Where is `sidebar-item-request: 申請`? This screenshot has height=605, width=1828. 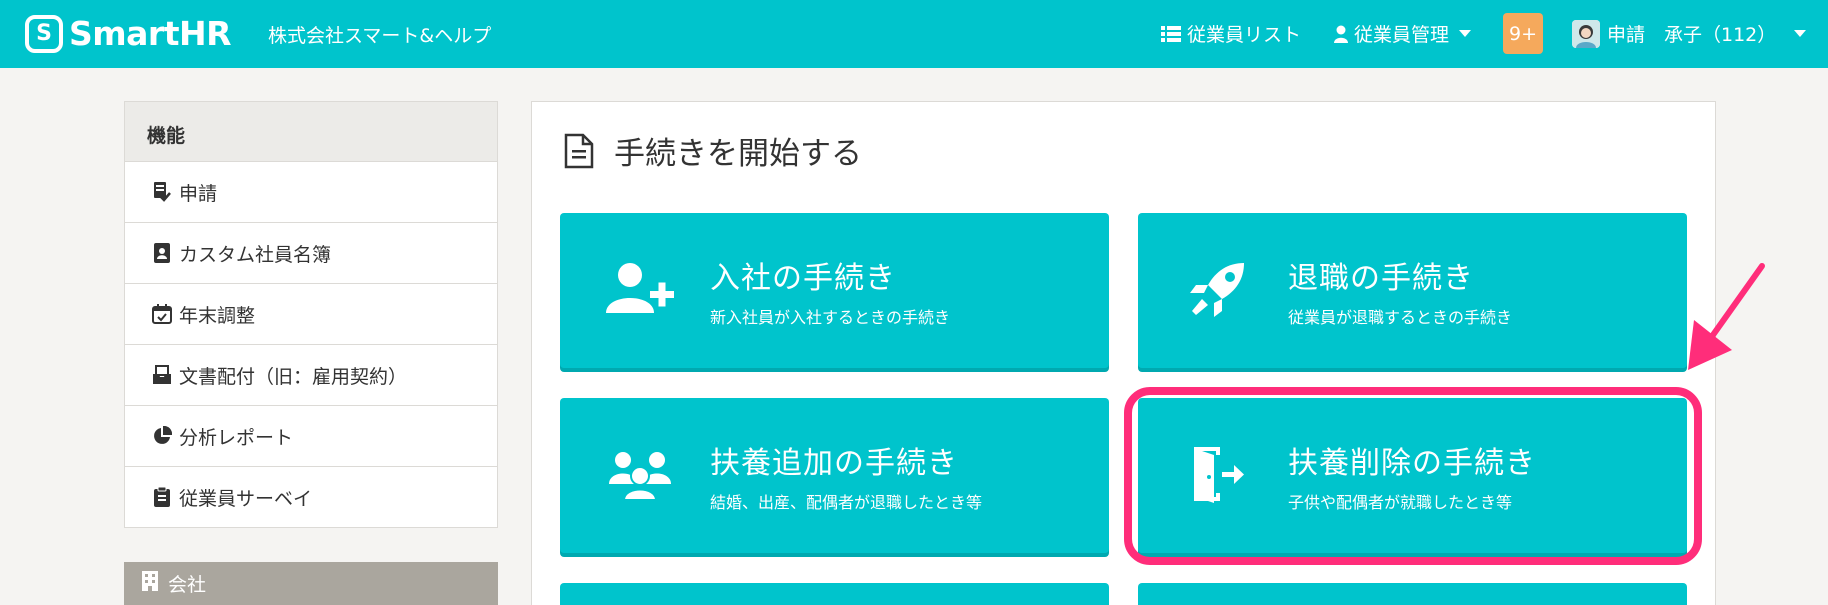 sidebar-item-request: 申請 is located at coordinates (311, 192).